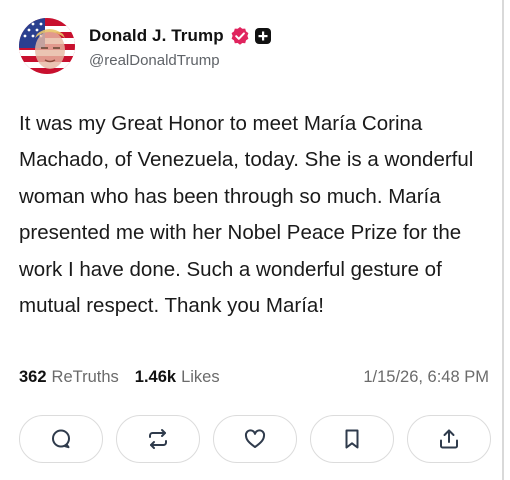 The height and width of the screenshot is (480, 510). Describe the element at coordinates (156, 36) in the screenshot. I see `display-name: Donald J. Trump` at that location.